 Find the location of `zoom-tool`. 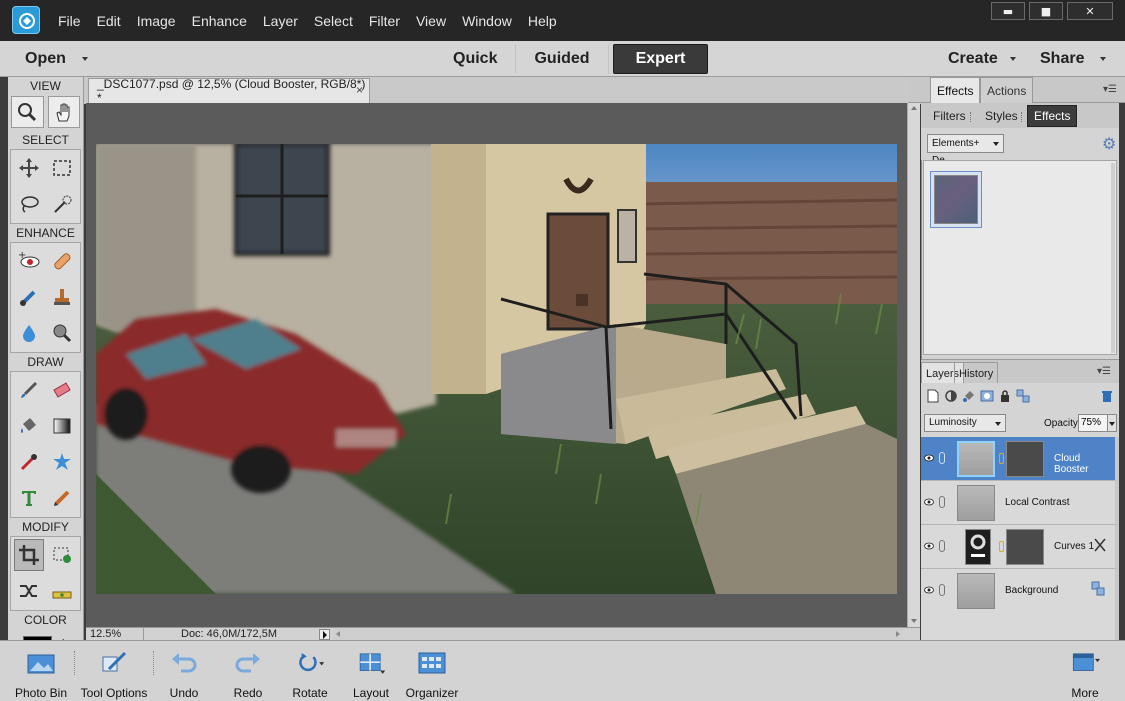

zoom-tool is located at coordinates (27, 112).